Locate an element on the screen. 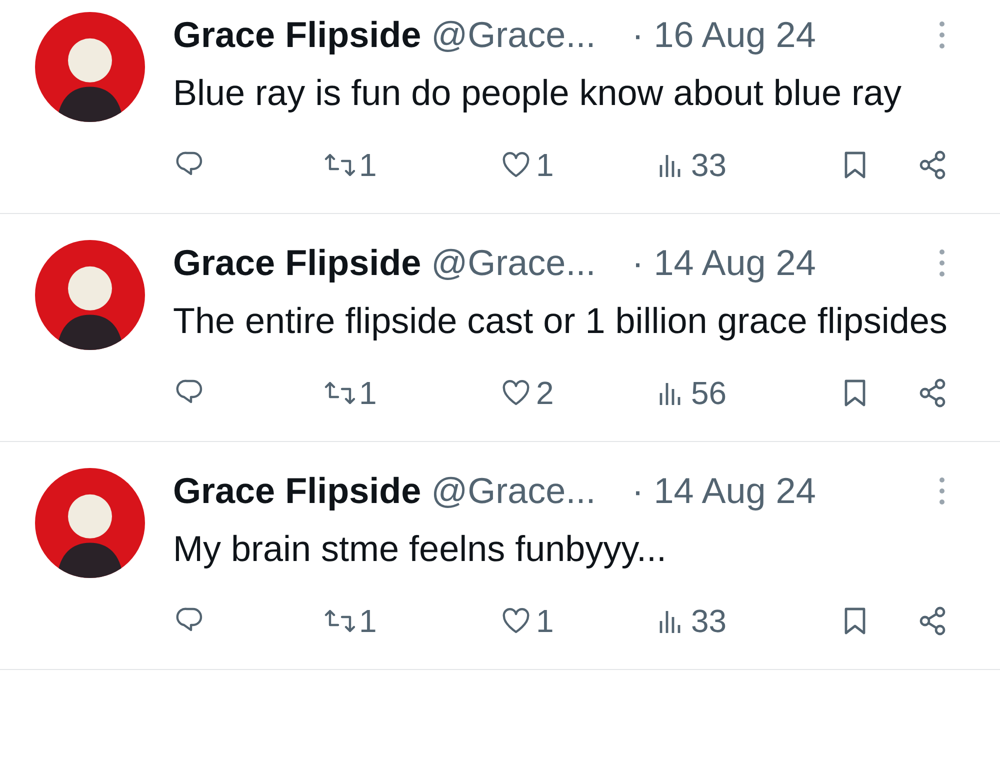 The width and height of the screenshot is (1000, 767). count-text: 56 is located at coordinates (709, 393).